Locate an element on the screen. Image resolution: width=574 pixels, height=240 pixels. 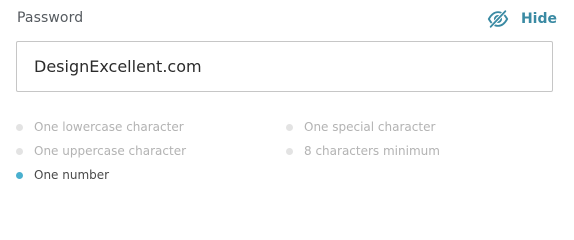
requirement-special: One special character is located at coordinates (360, 127).